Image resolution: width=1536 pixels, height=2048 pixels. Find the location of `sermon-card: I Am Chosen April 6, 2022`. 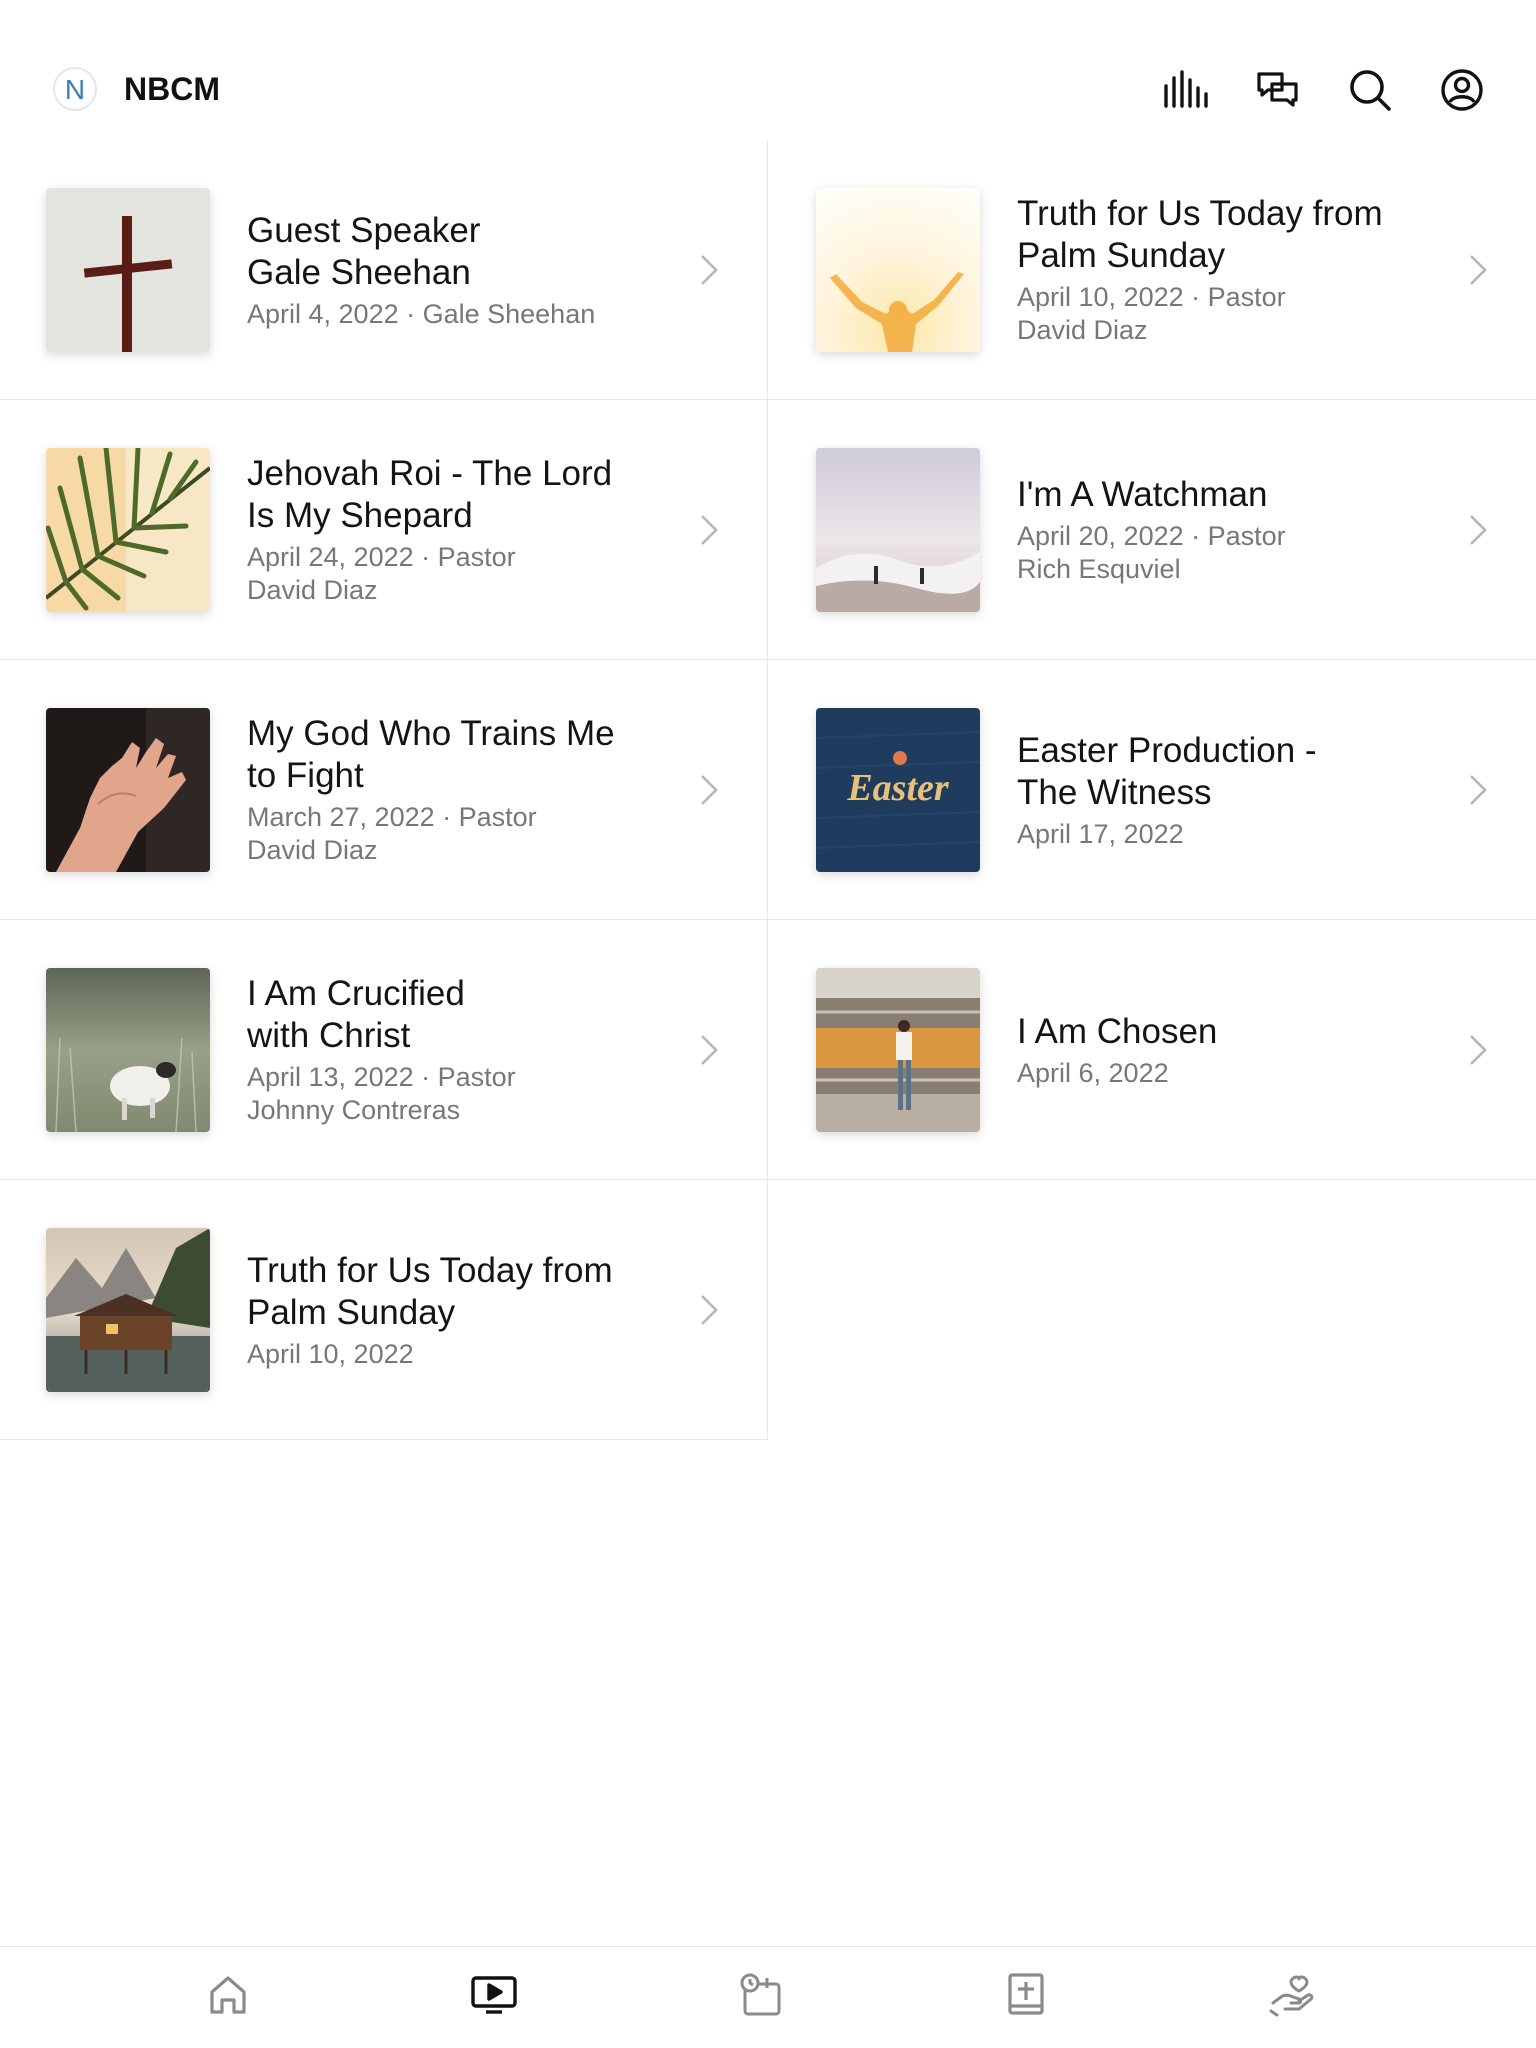

sermon-card: I Am Chosen April 6, 2022 is located at coordinates (1152, 1050).